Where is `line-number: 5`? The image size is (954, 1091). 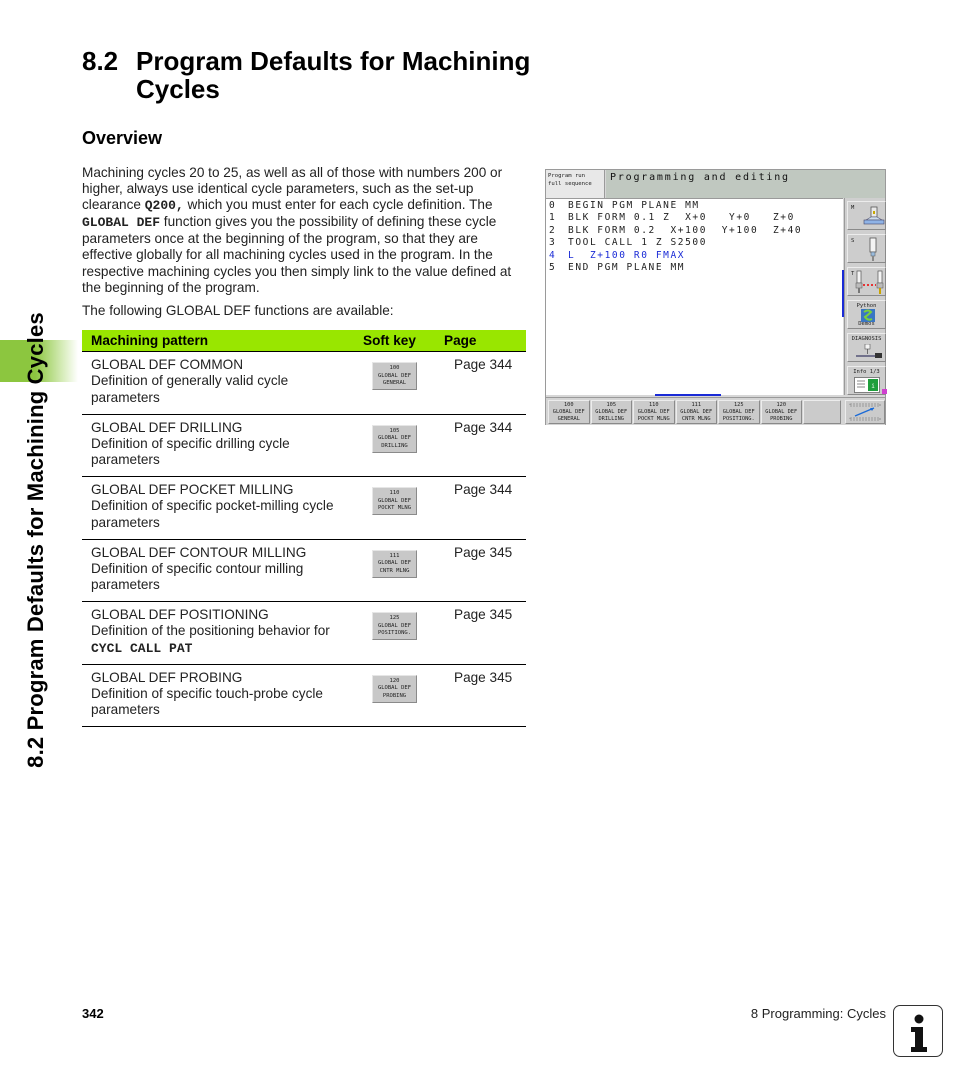
line-number: 5 is located at coordinates (553, 268).